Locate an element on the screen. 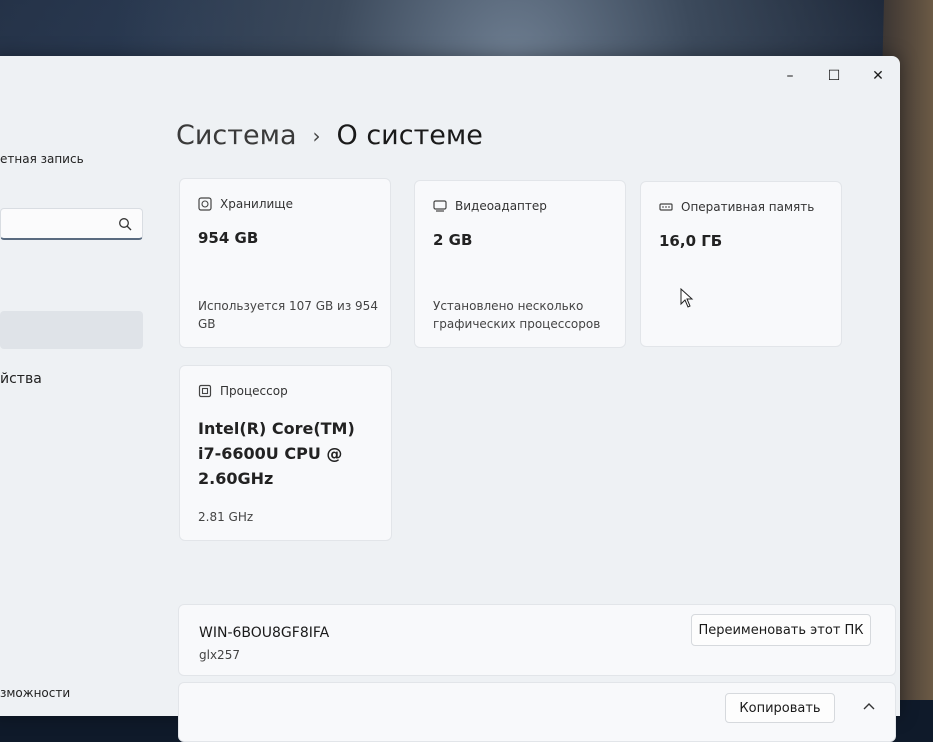 This screenshot has width=933, height=742. storage-value: 954 GB is located at coordinates (228, 238).